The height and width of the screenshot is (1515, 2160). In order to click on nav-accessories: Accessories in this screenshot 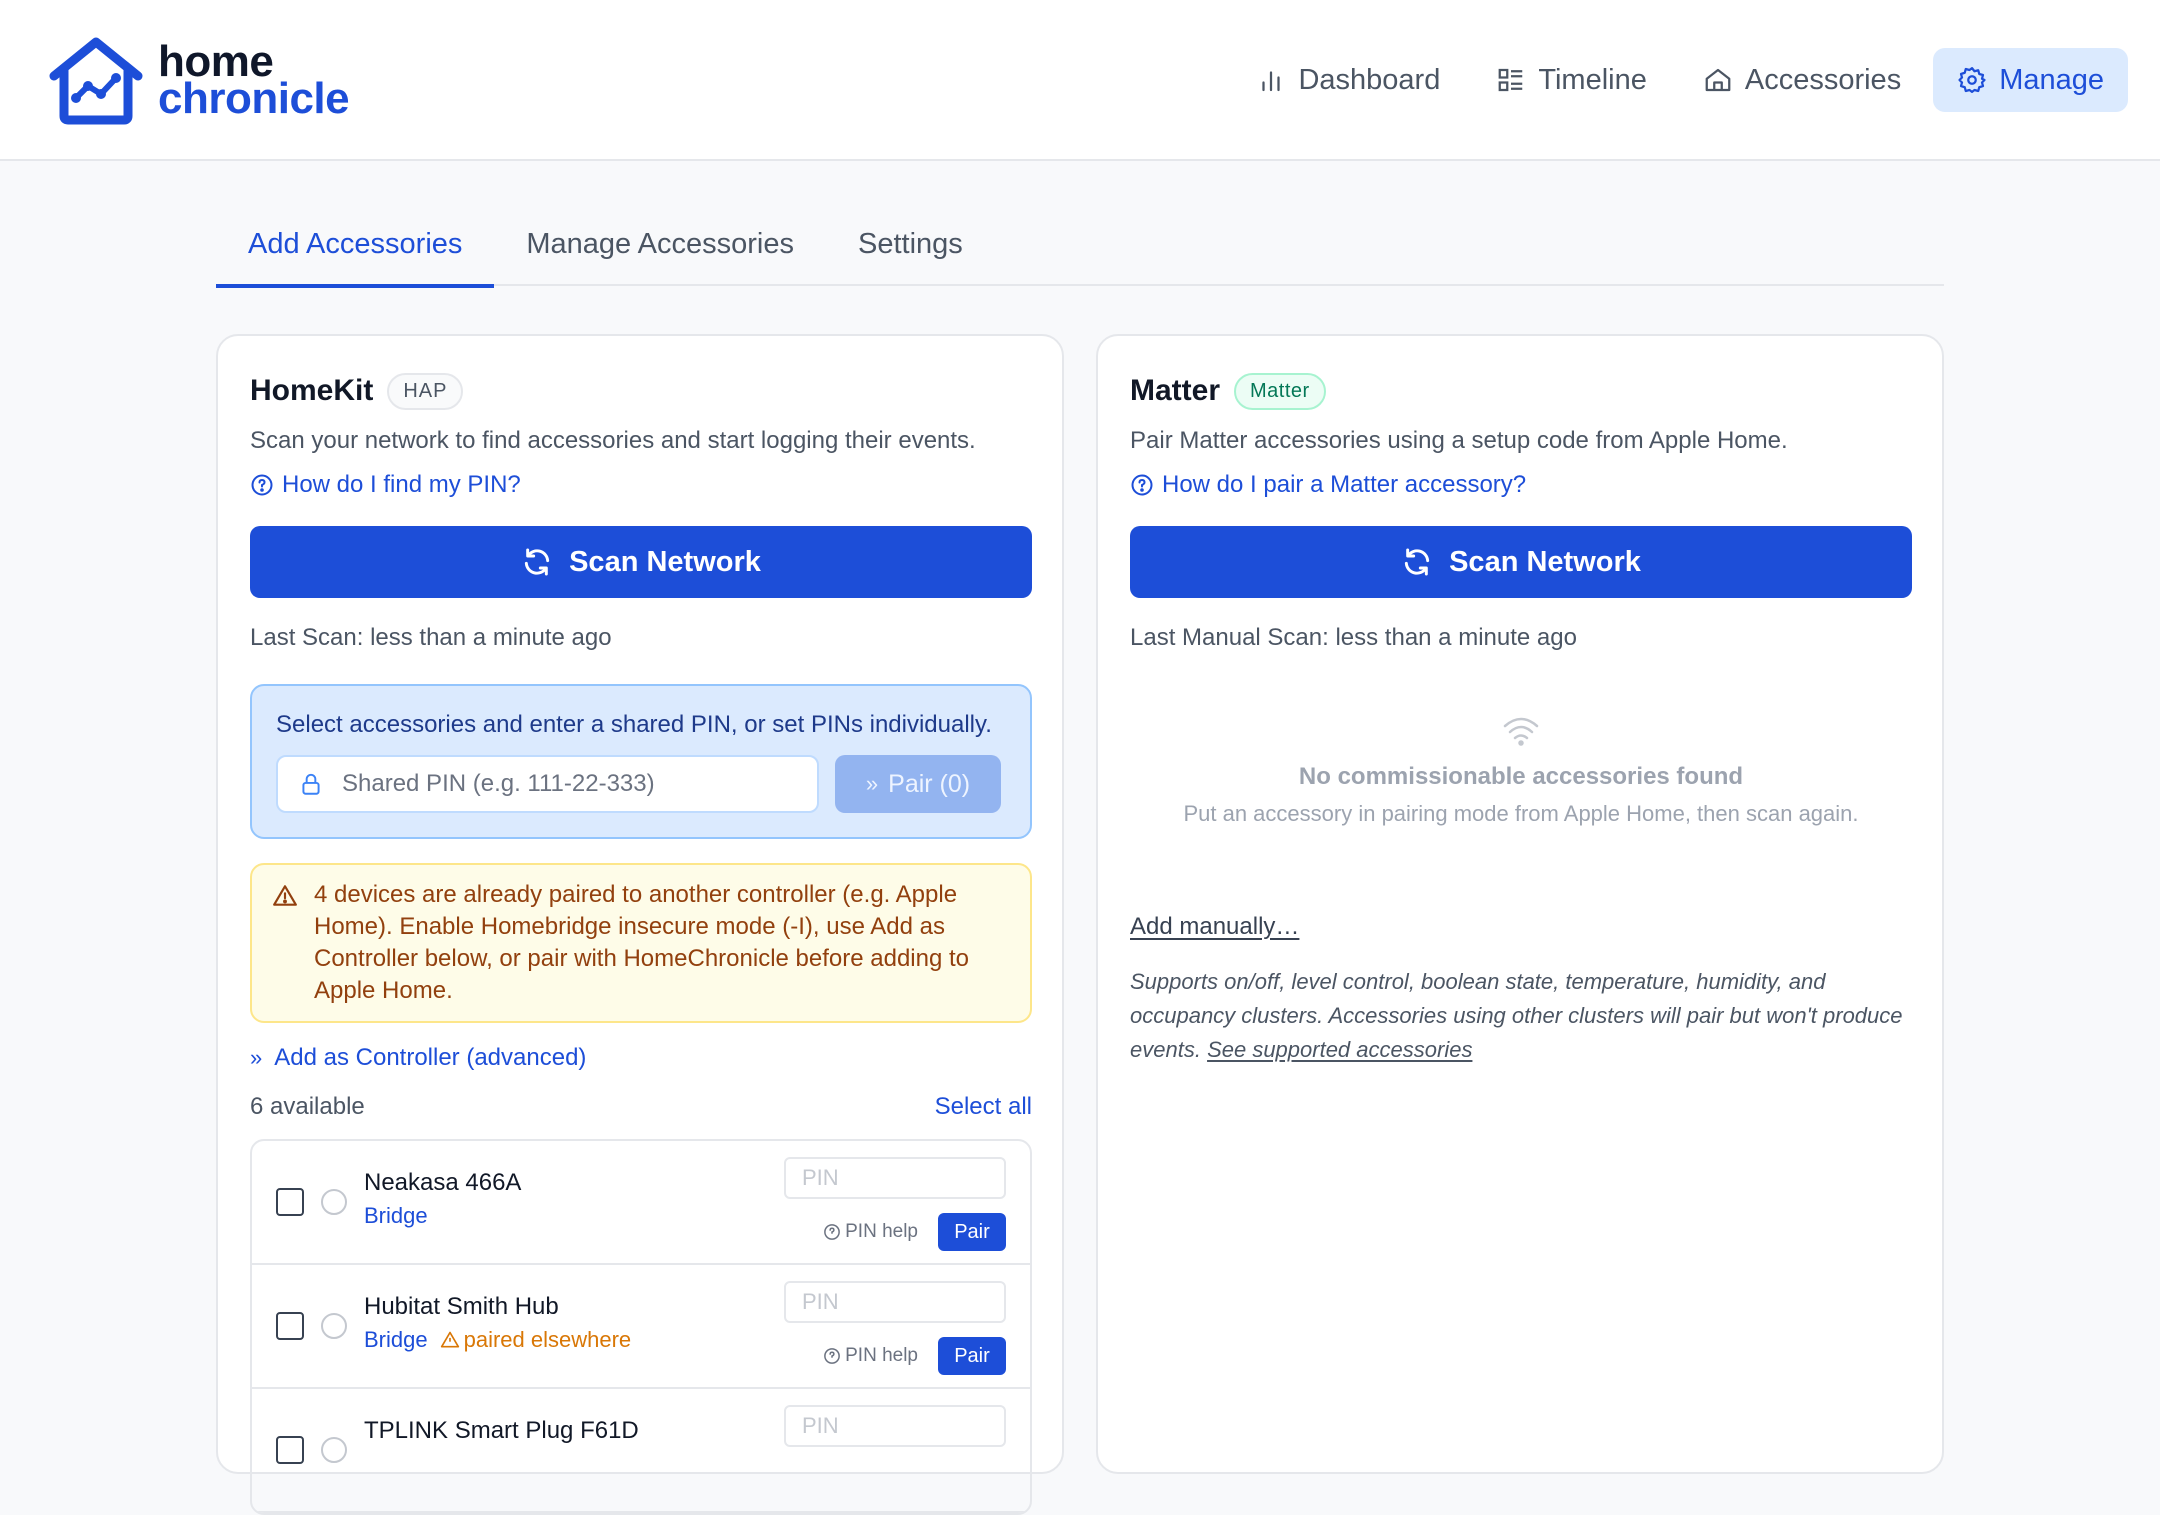, I will do `click(1802, 80)`.